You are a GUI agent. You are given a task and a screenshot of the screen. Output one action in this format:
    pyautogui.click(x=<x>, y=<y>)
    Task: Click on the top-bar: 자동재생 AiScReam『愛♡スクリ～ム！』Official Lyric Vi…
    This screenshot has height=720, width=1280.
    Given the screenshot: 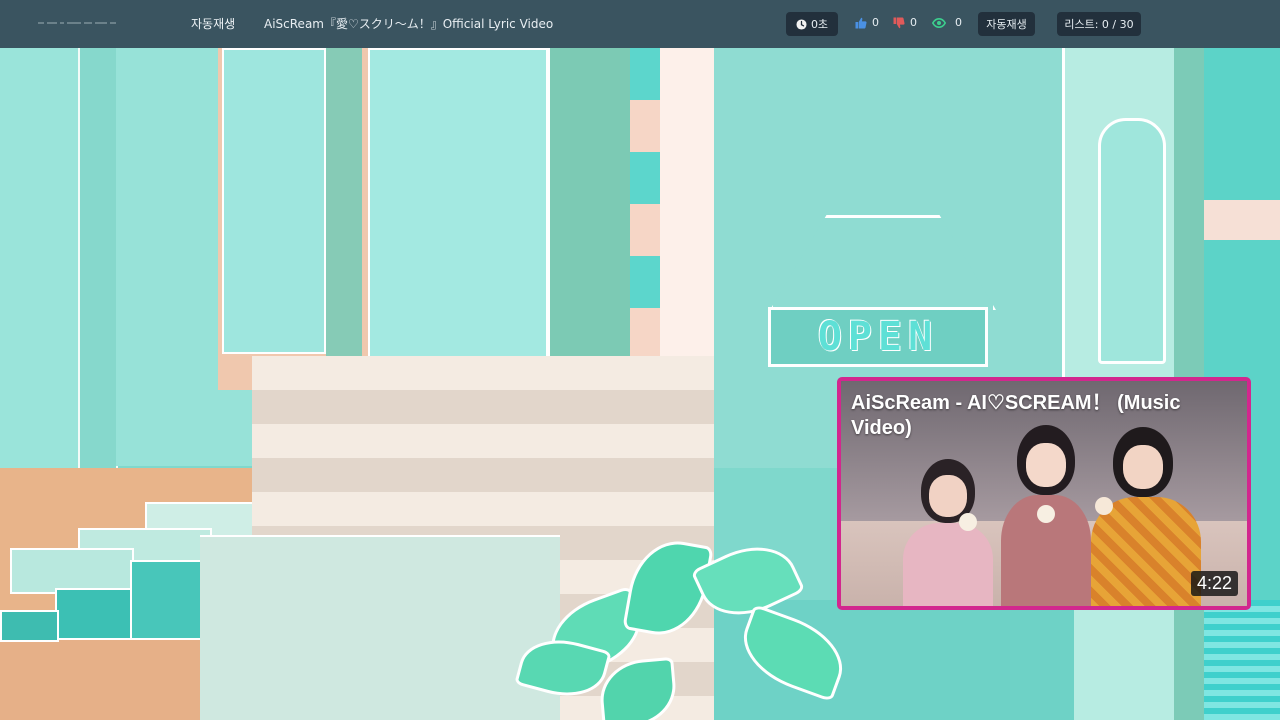 What is the action you would take?
    pyautogui.click(x=640, y=24)
    